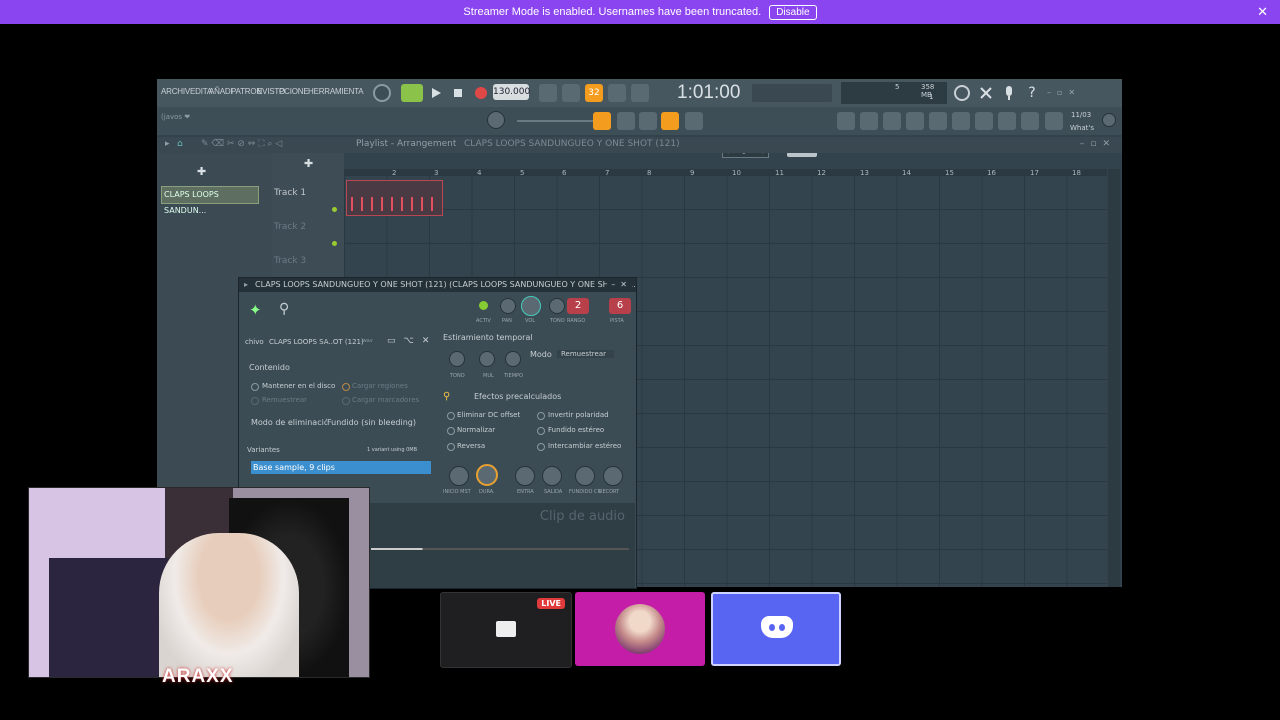 The image size is (1280, 720). I want to click on link-icon, so click(670, 121).